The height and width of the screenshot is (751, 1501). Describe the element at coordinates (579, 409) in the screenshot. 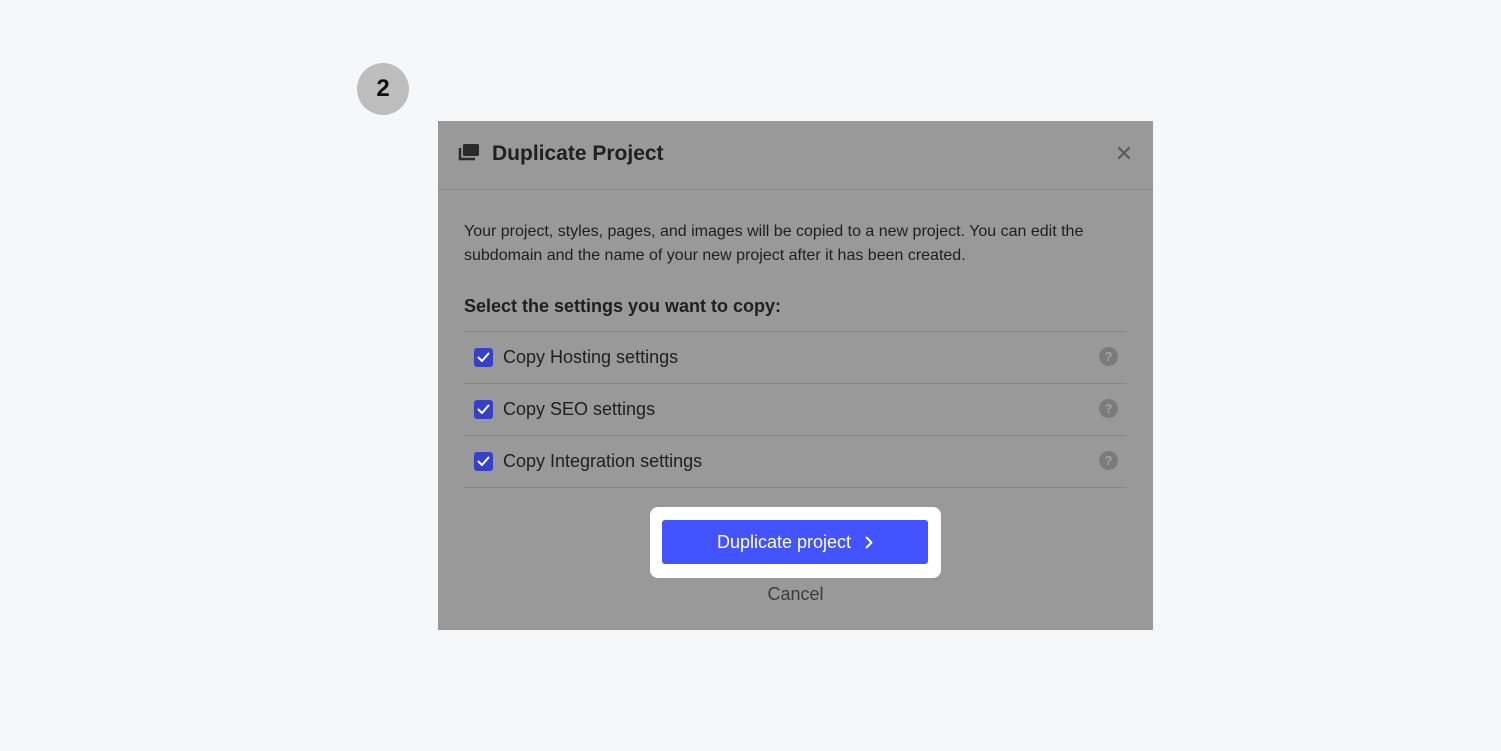

I see `seo-settings-label: Copy SEO settings` at that location.